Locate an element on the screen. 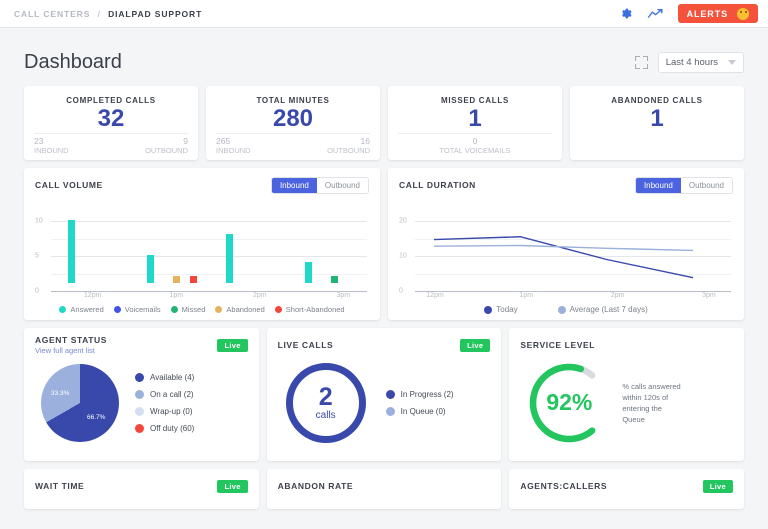  call-duration-plot: 0 10 20 12pm 1pm 2pm 3pm is located at coordinates (566, 252).